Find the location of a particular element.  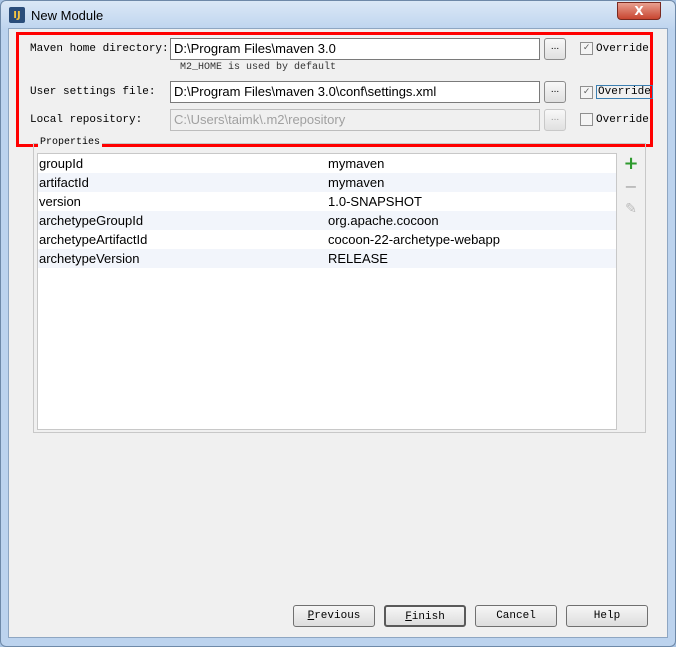

property-value: org.apache.cocoon is located at coordinates (383, 220).